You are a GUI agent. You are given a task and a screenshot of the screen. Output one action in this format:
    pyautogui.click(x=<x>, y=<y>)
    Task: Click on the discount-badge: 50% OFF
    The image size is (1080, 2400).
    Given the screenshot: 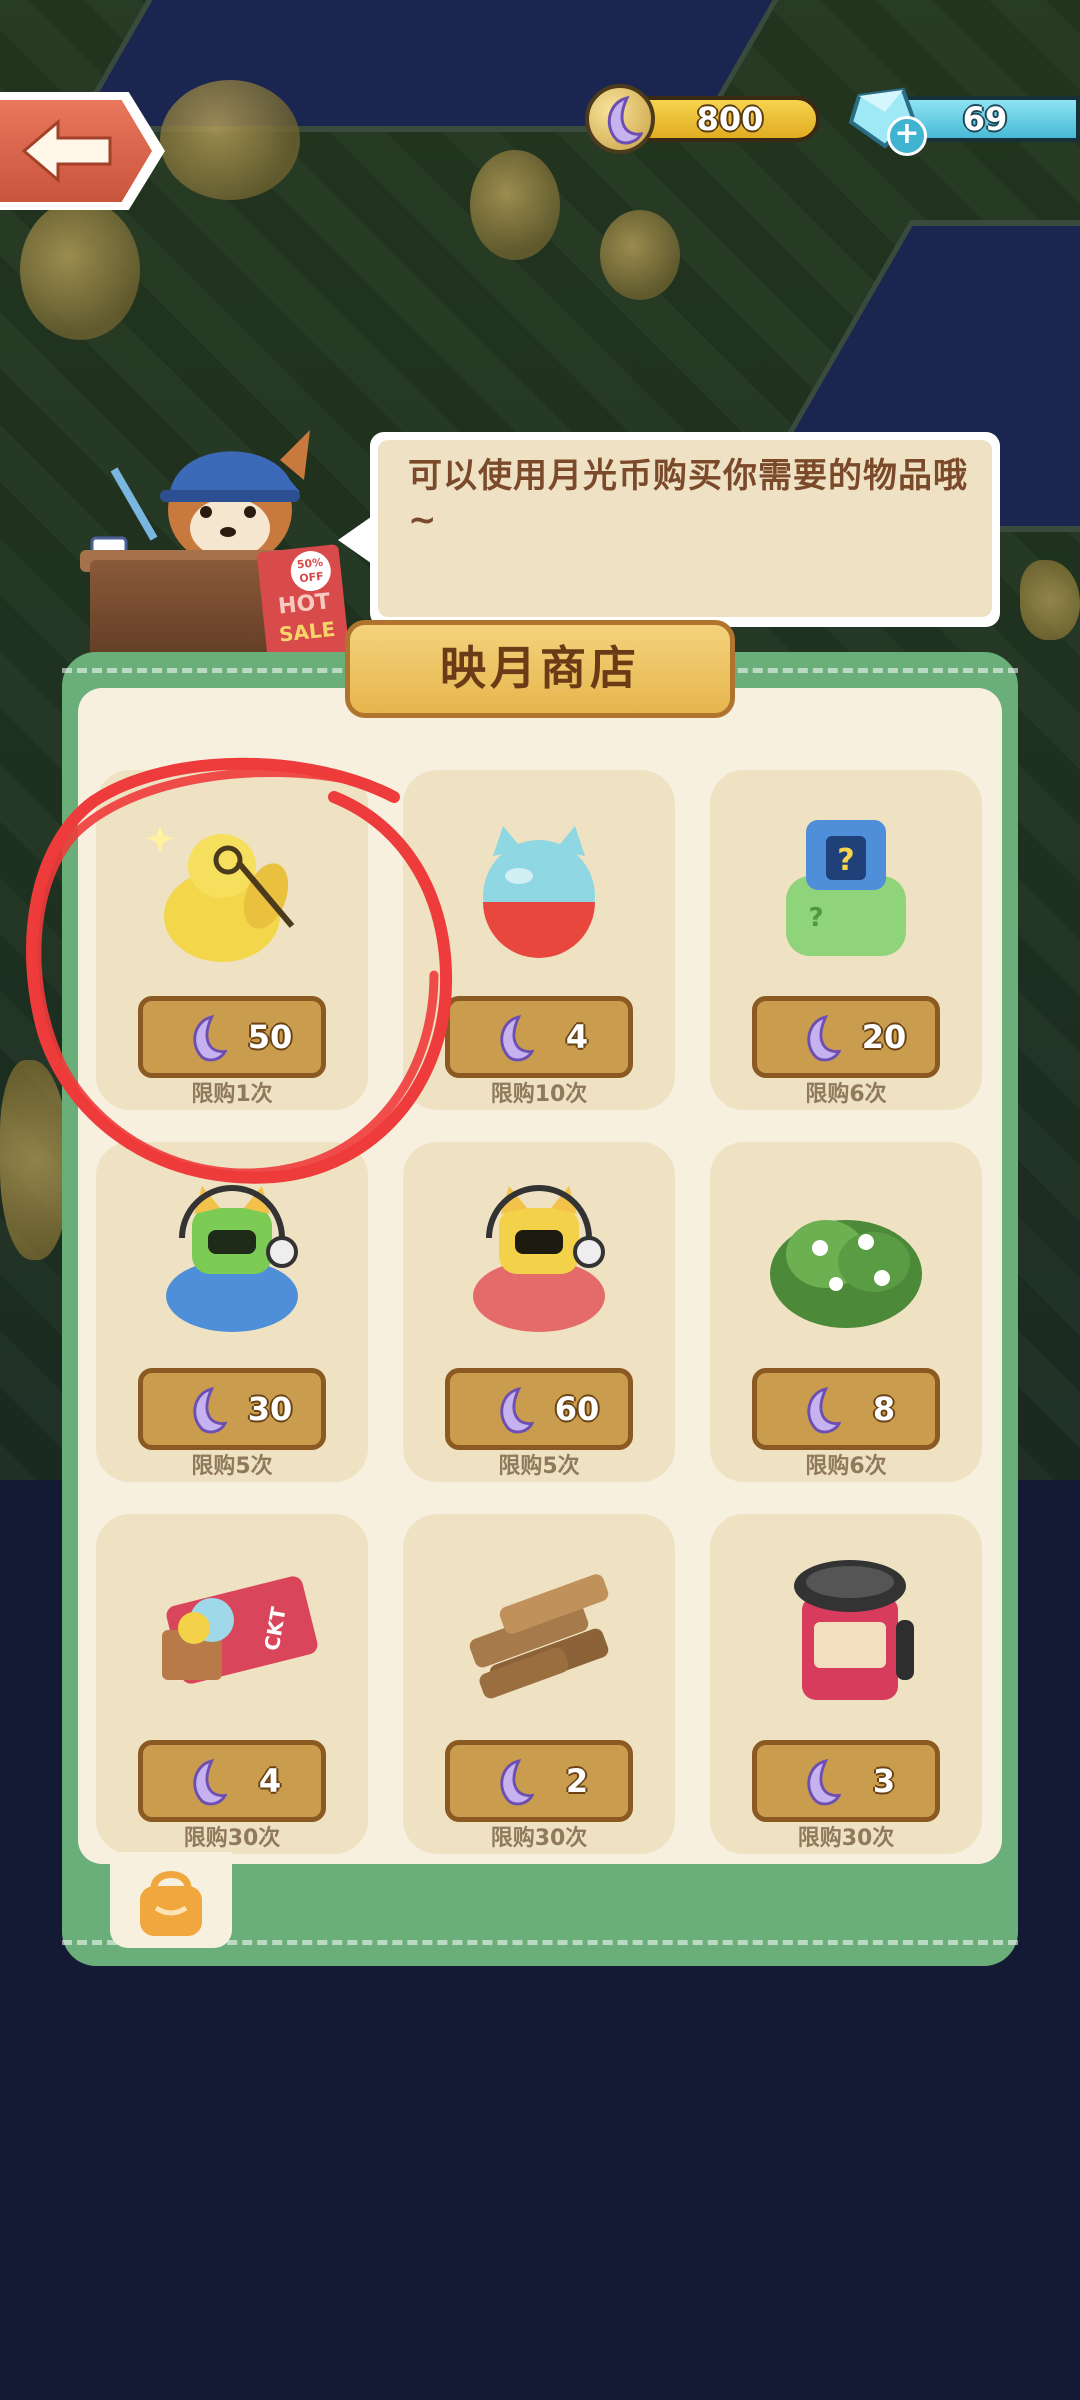 What is the action you would take?
    pyautogui.click(x=310, y=571)
    